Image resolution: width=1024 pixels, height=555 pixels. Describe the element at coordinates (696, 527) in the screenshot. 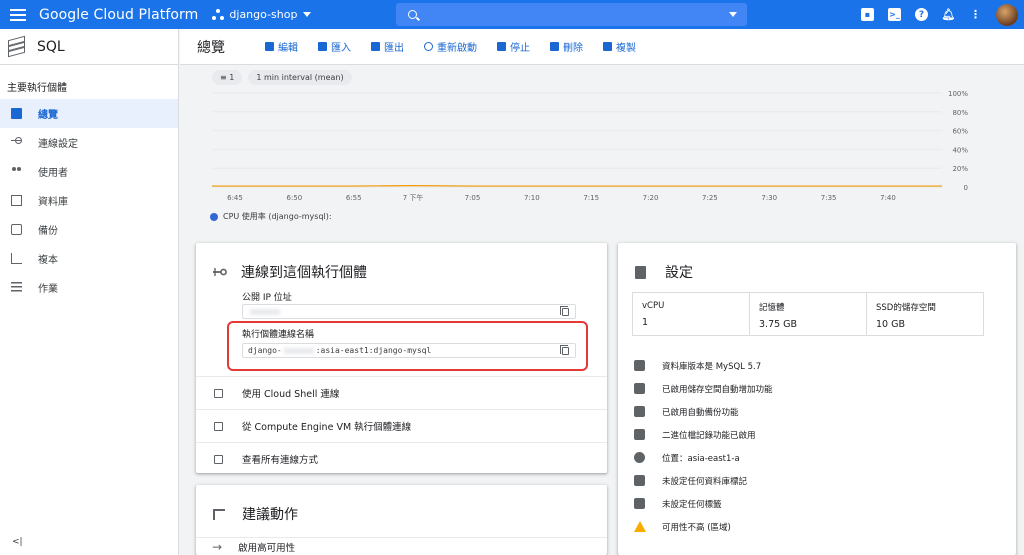

I see `feature-text: 可用性不高 (區域)` at that location.